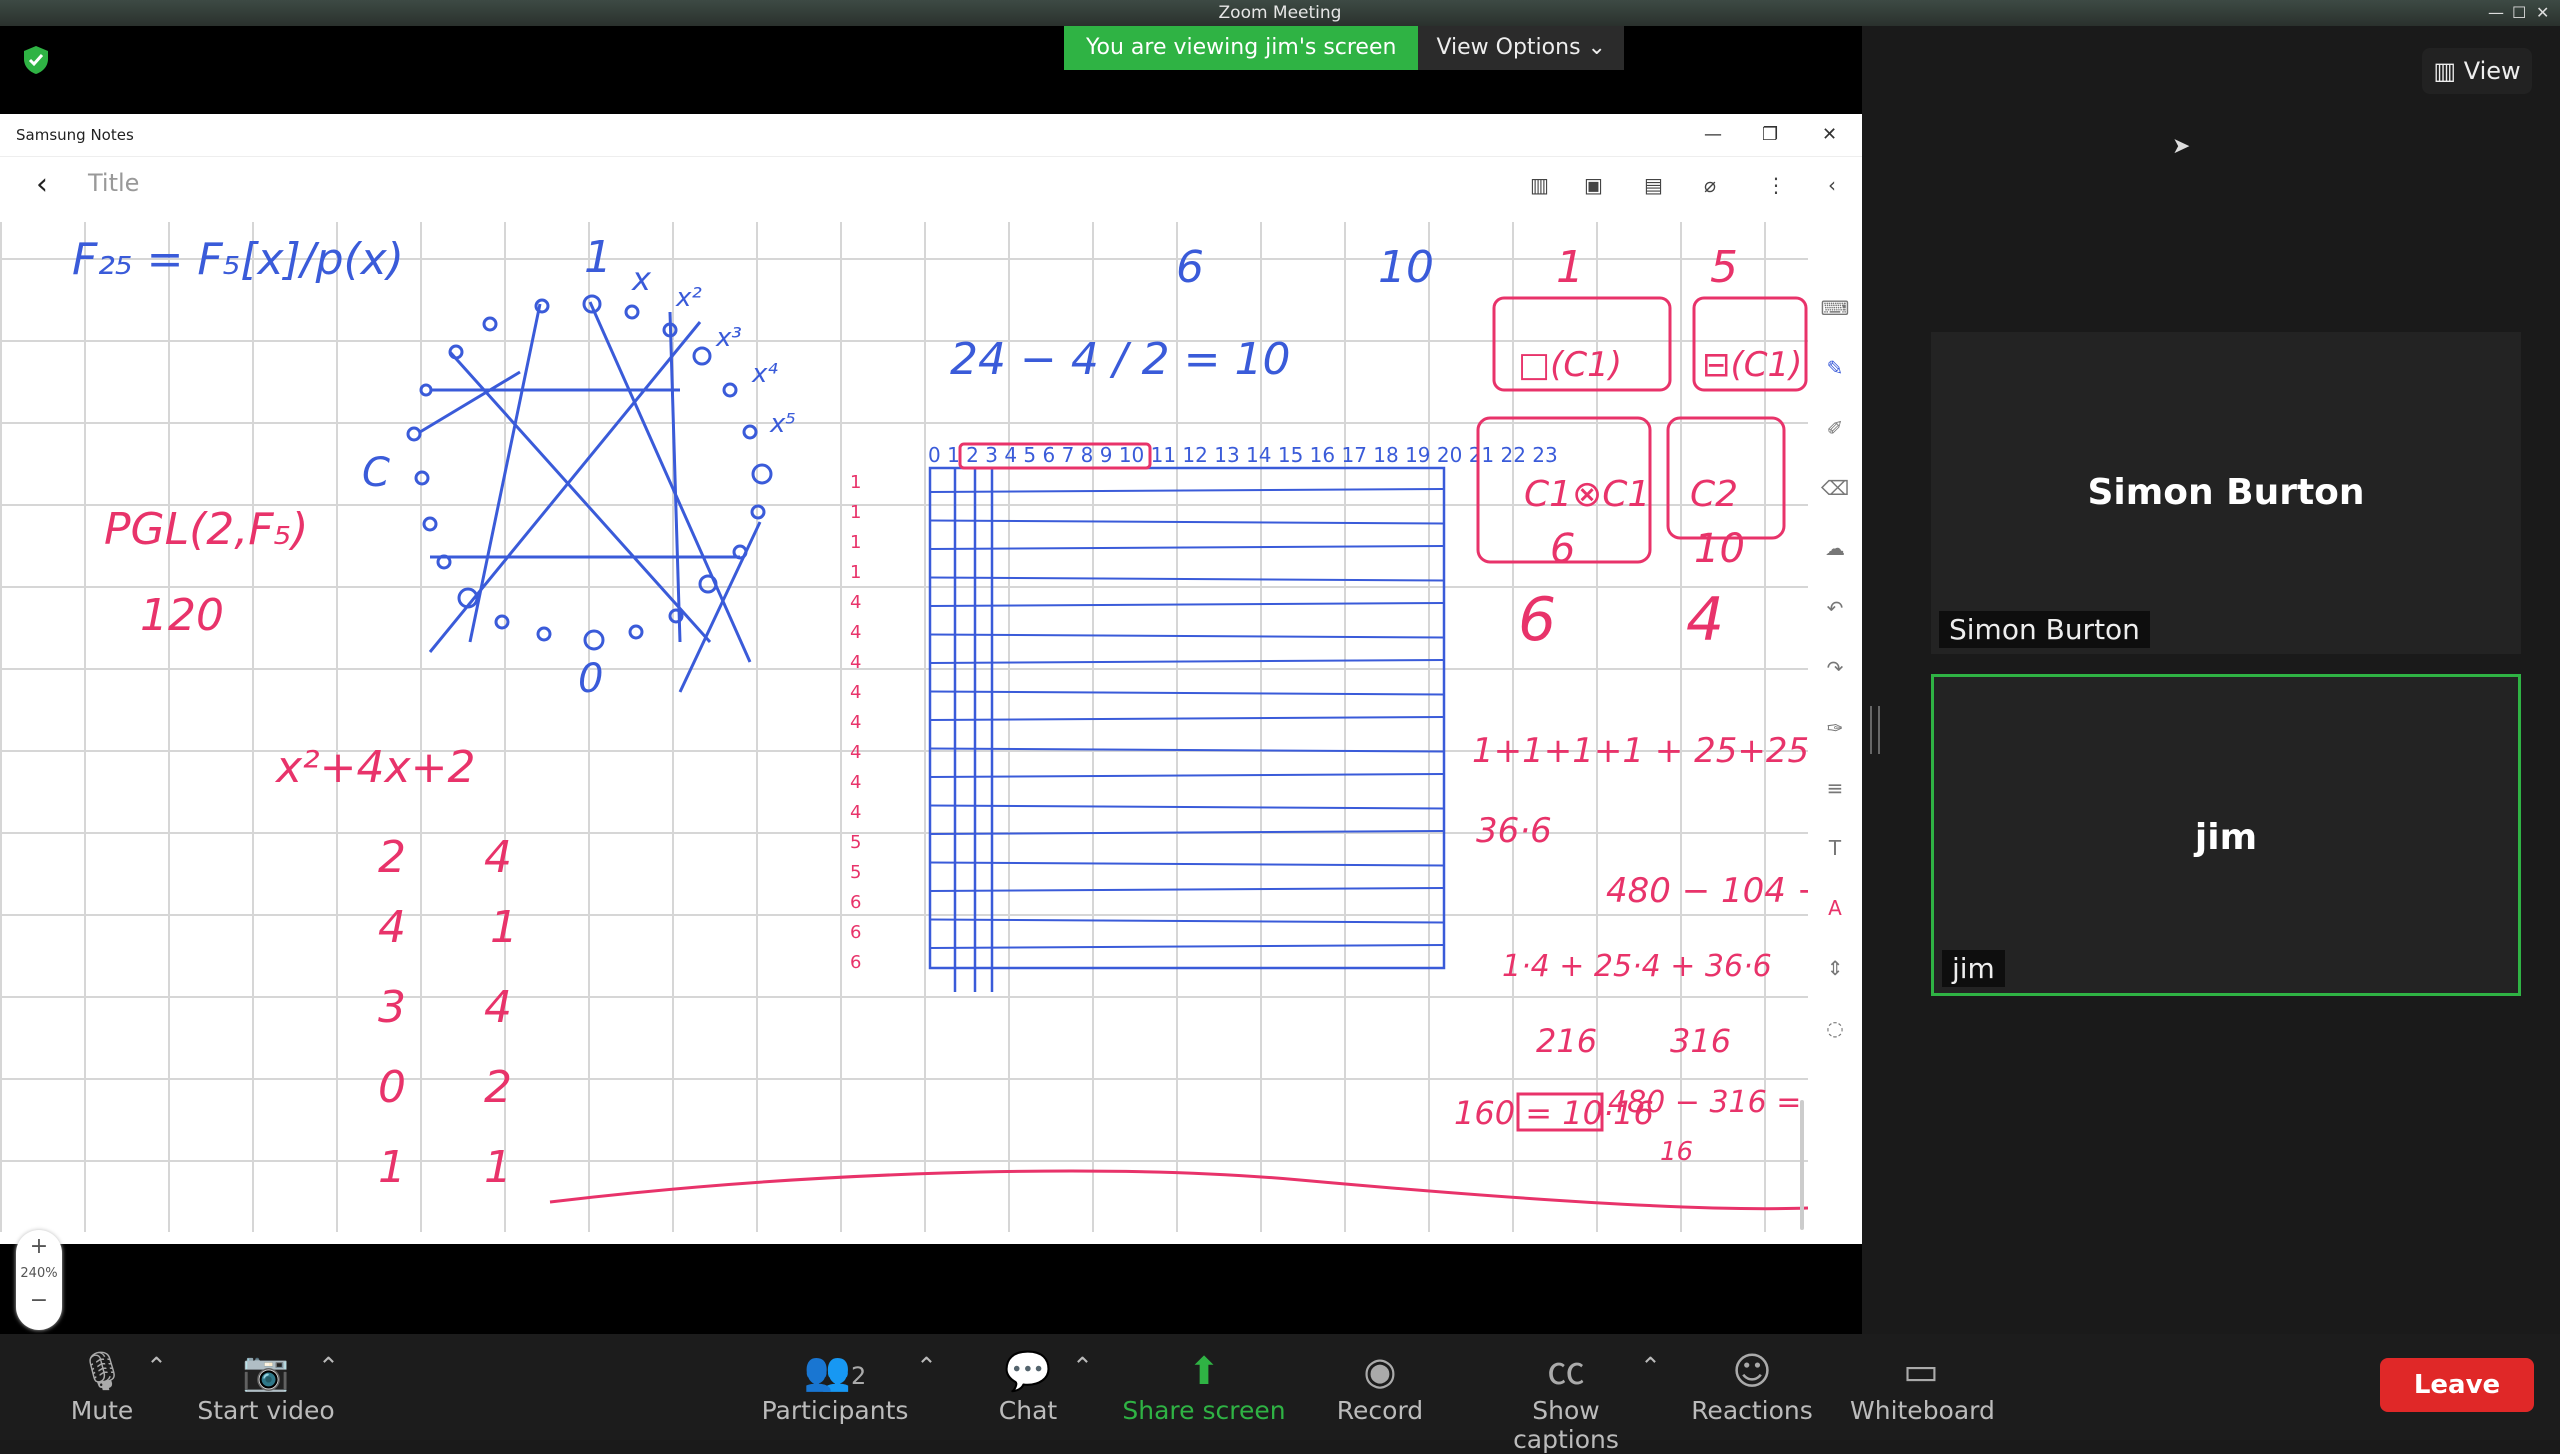 The image size is (2560, 1454). Describe the element at coordinates (1835, 968) in the screenshot. I see `spacing-icon: ⇕` at that location.